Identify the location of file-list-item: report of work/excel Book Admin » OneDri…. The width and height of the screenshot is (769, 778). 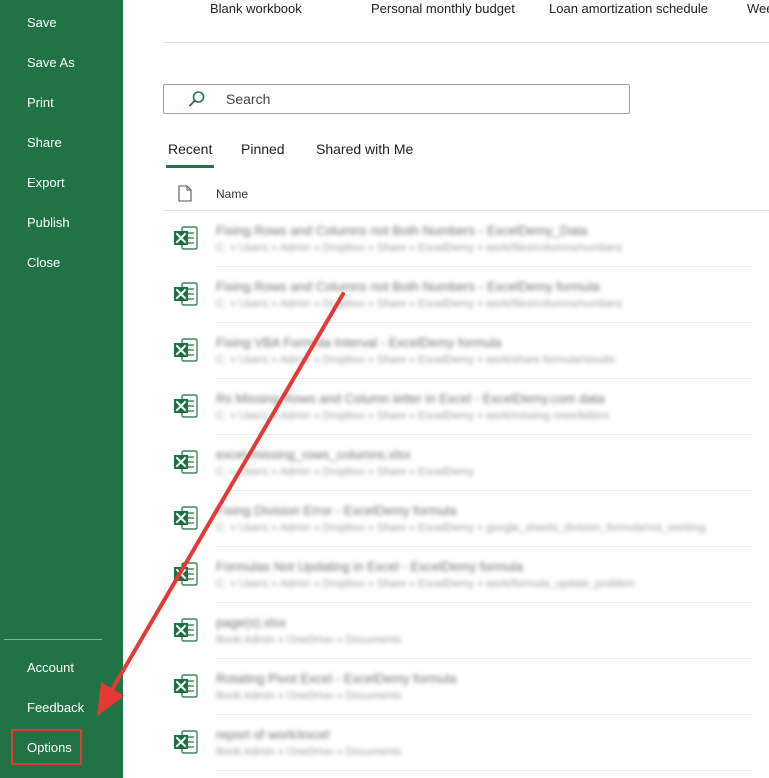
(466, 743).